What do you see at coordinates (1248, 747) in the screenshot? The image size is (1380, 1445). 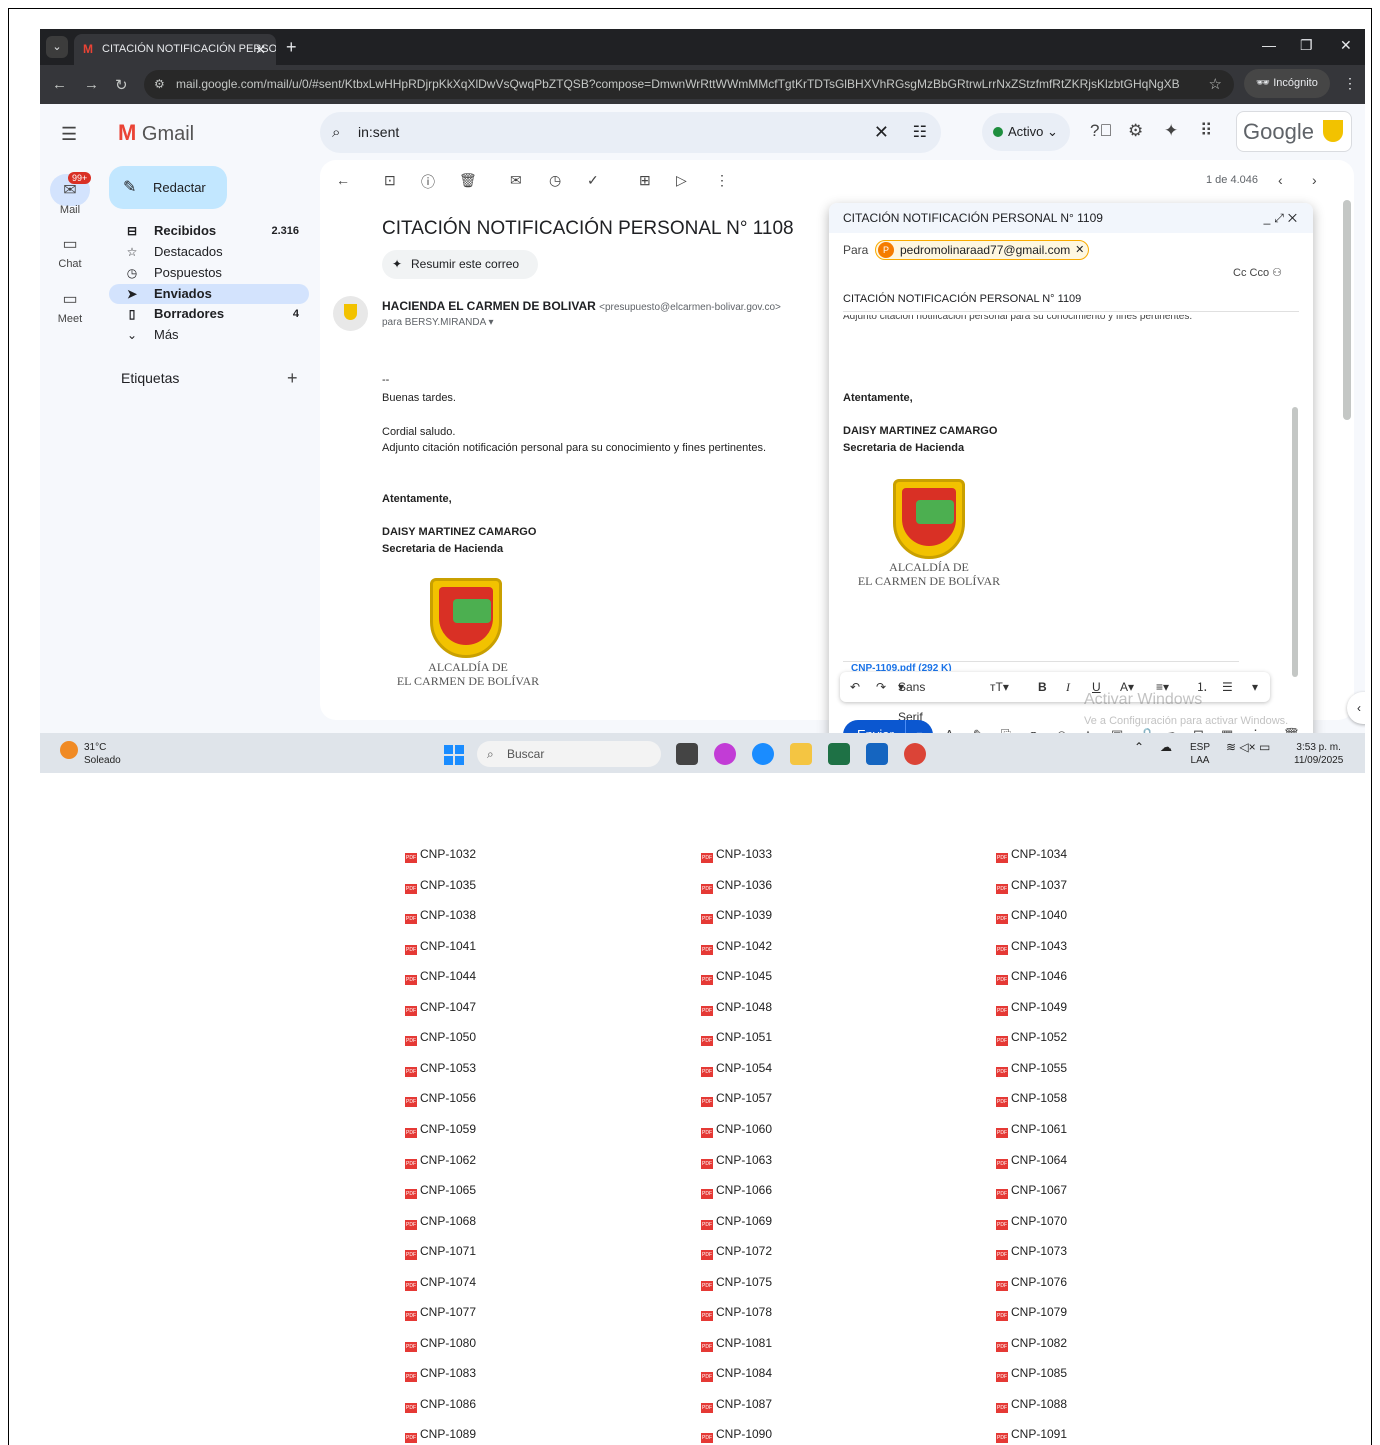 I see `network-volume-battery-icons: ≋ ◁× ▭` at bounding box center [1248, 747].